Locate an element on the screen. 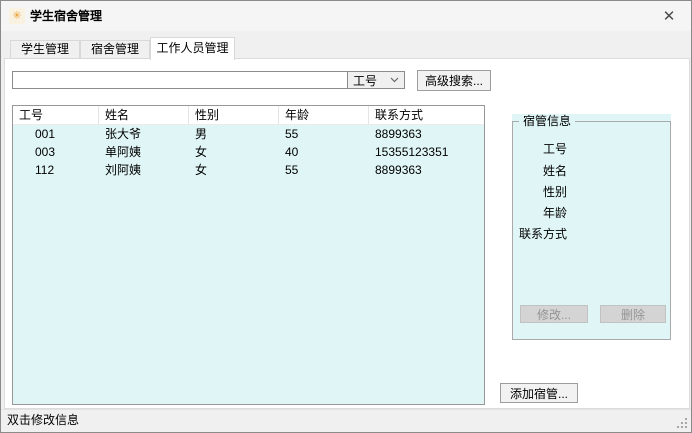 The image size is (692, 433). column-header-contact: 联系方式 is located at coordinates (426, 115).